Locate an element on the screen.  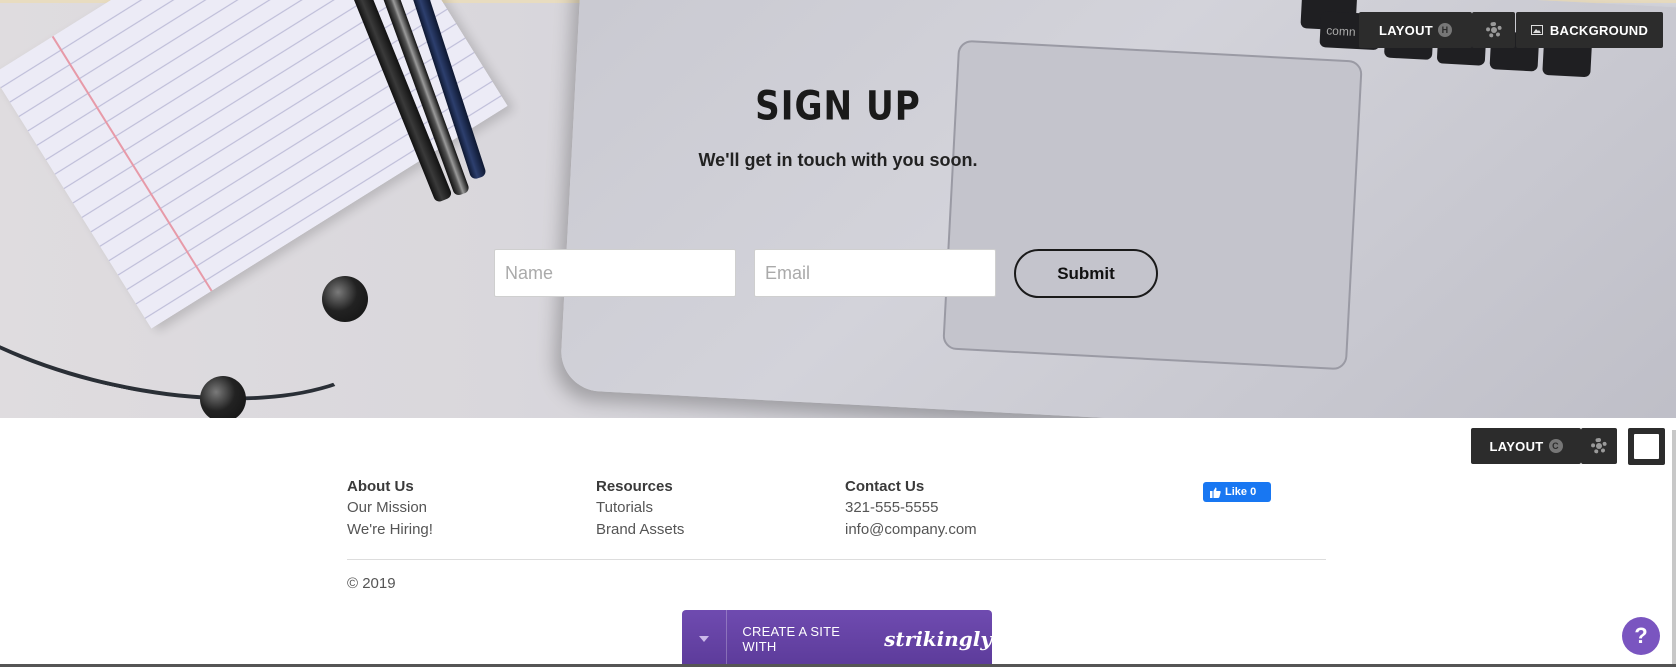
email-input is located at coordinates (875, 273).